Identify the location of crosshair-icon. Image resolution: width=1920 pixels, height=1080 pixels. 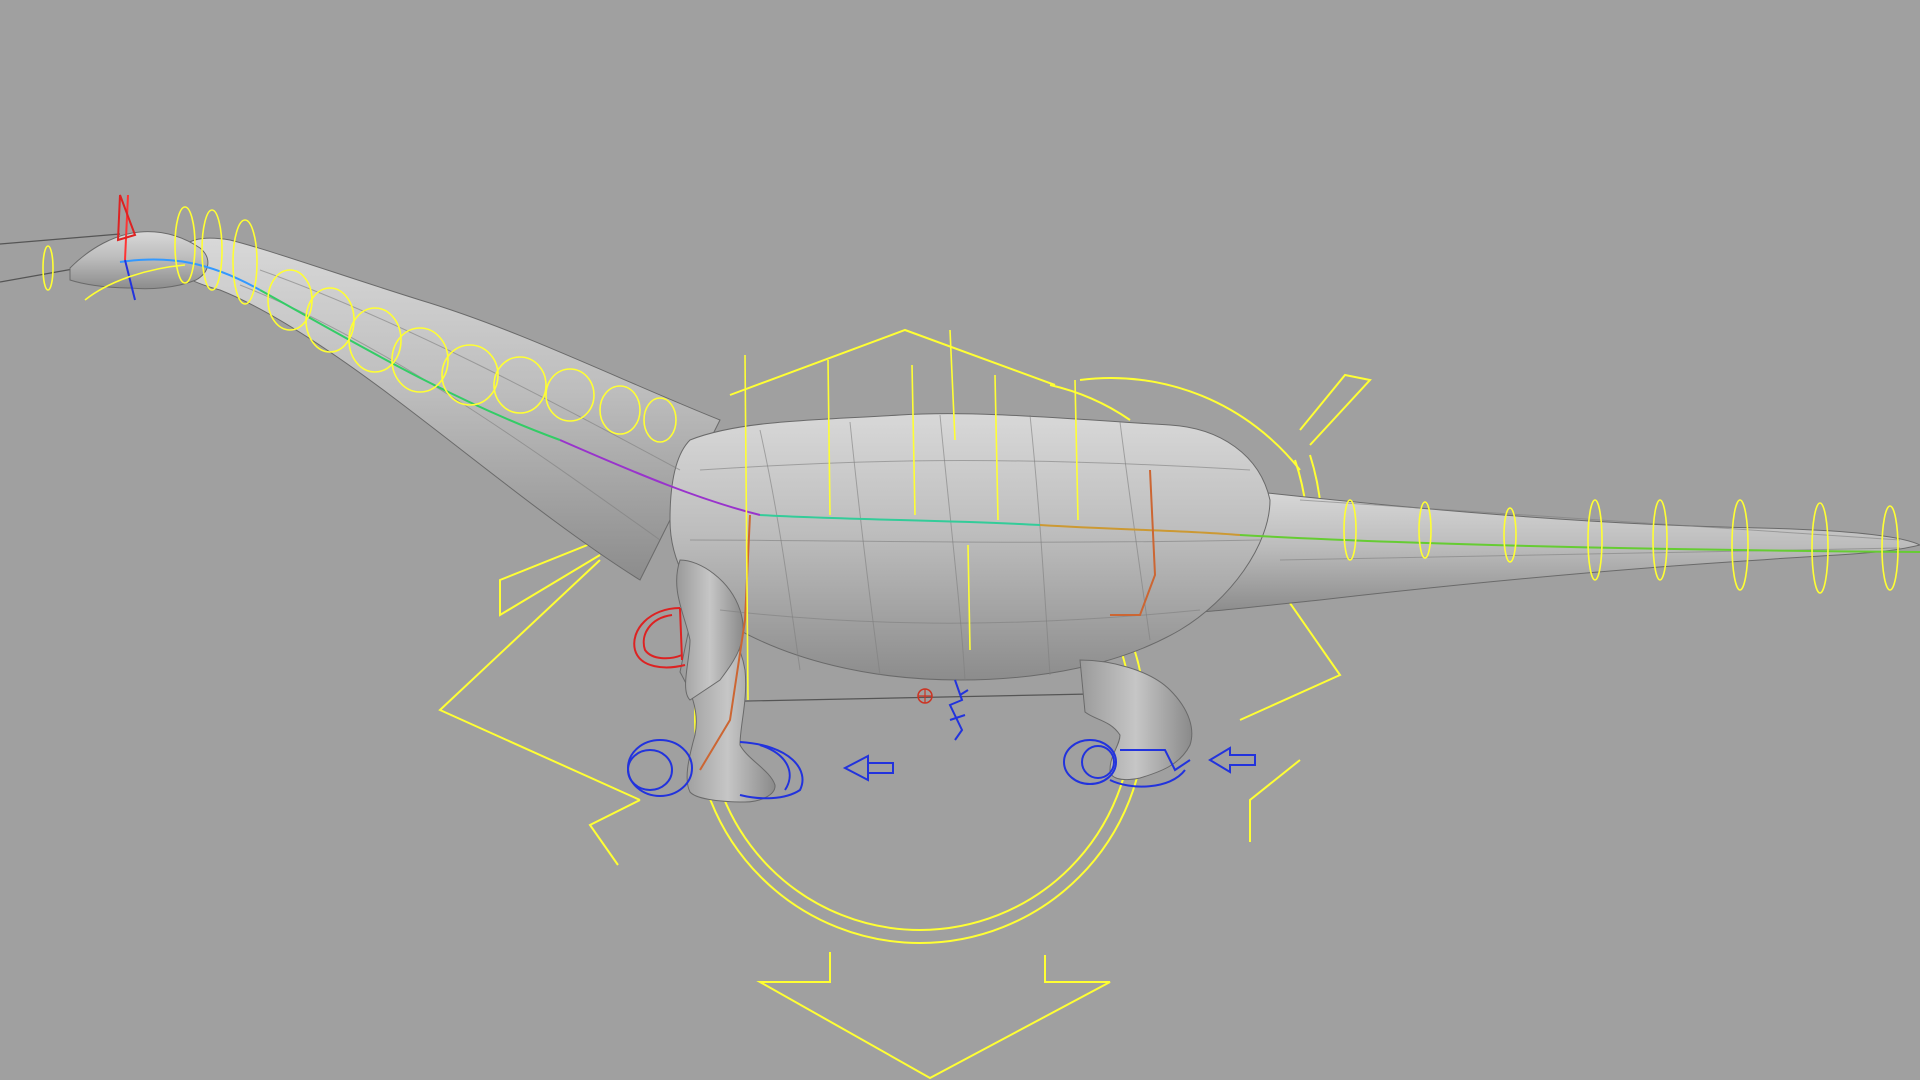
(943, 710).